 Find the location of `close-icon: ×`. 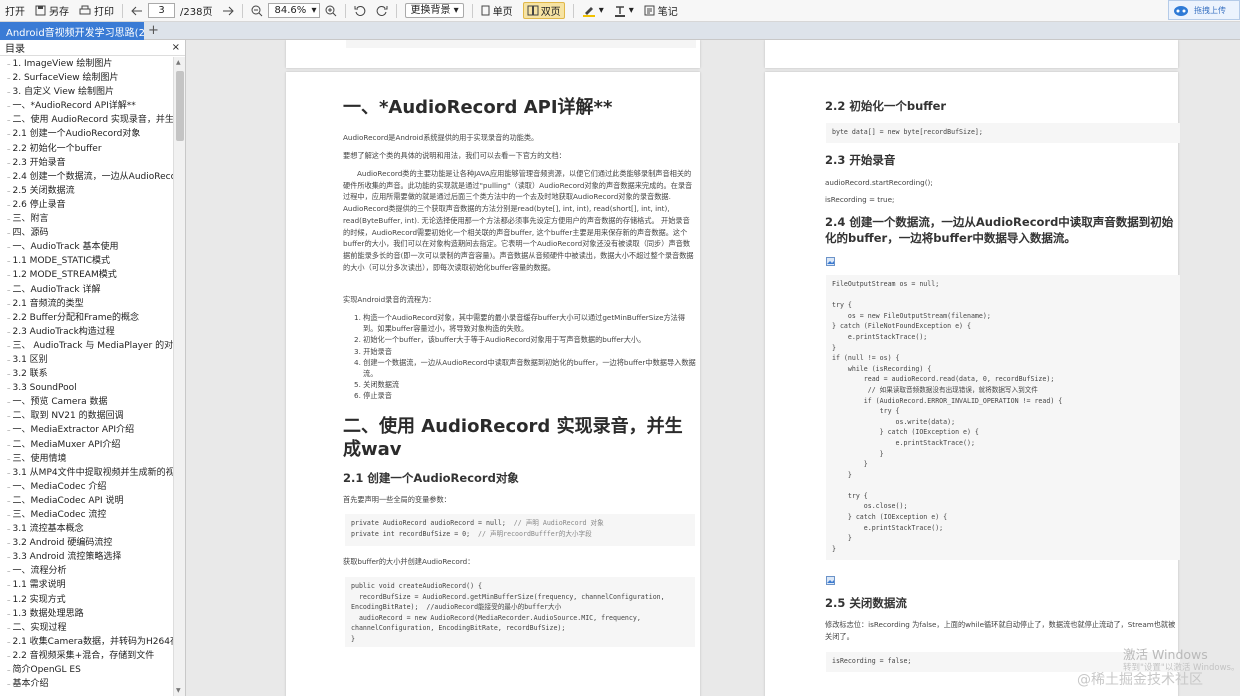

close-icon: × is located at coordinates (176, 47).